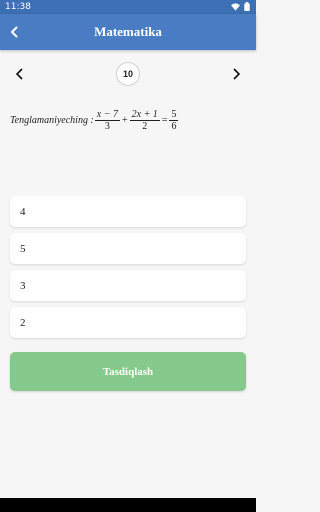  Describe the element at coordinates (235, 8) in the screenshot. I see `wifi-icon` at that location.